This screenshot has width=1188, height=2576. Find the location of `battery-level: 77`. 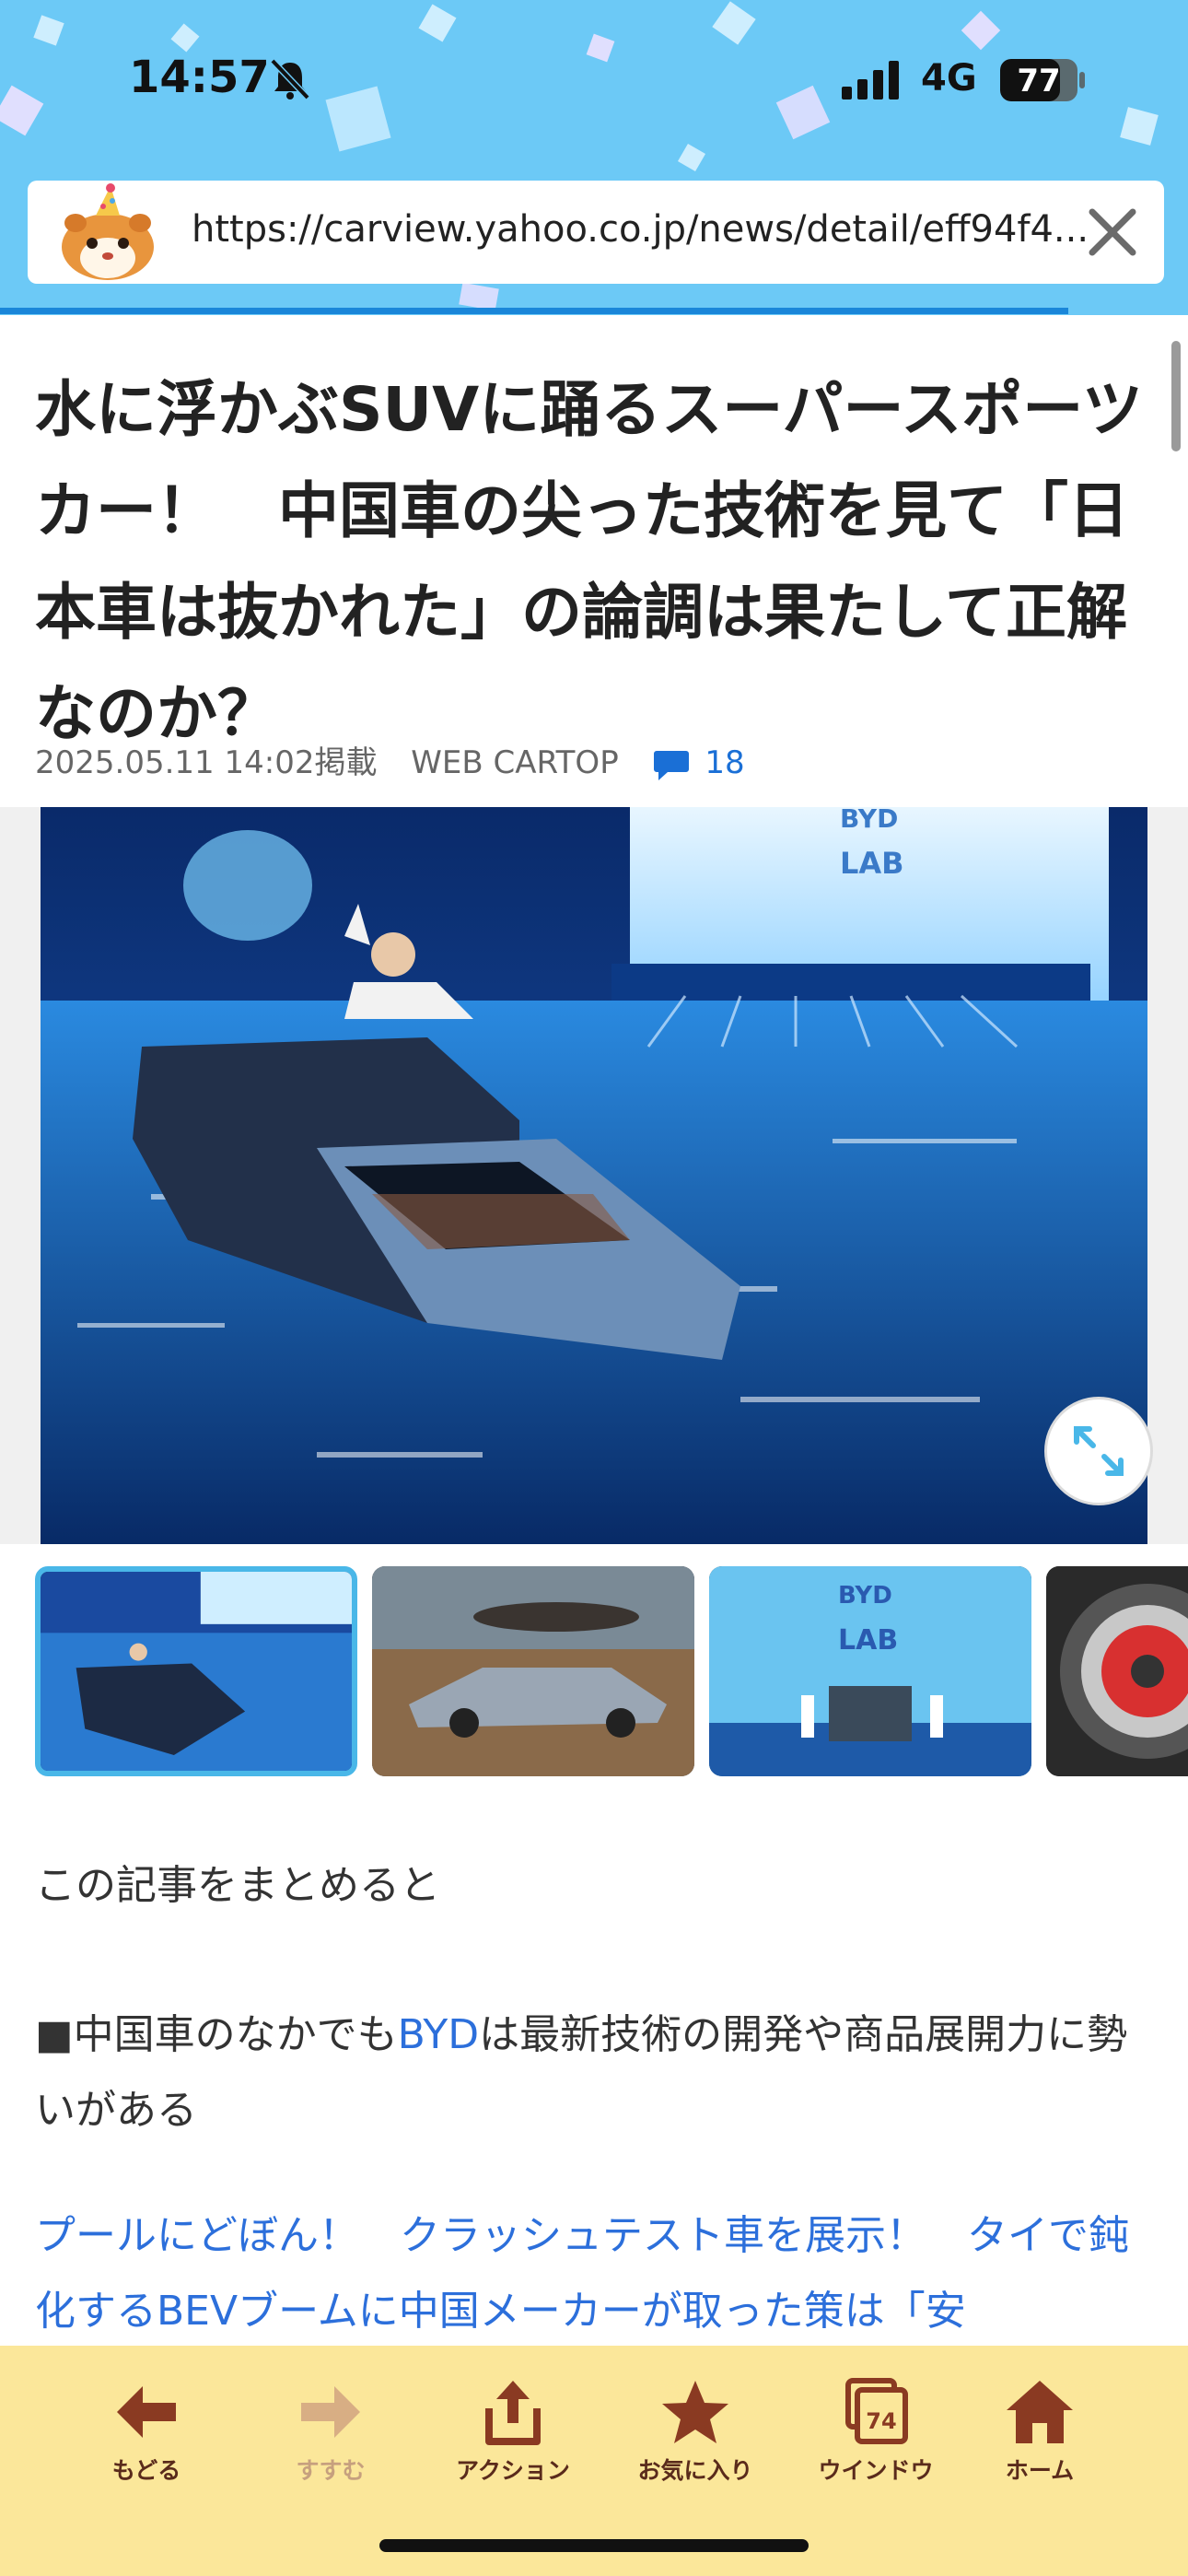

battery-level: 77 is located at coordinates (1039, 81).